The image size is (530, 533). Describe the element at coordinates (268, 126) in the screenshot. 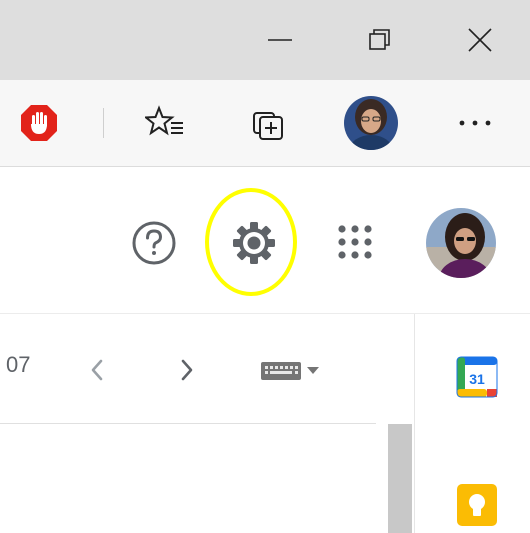

I see `collections-icon` at that location.